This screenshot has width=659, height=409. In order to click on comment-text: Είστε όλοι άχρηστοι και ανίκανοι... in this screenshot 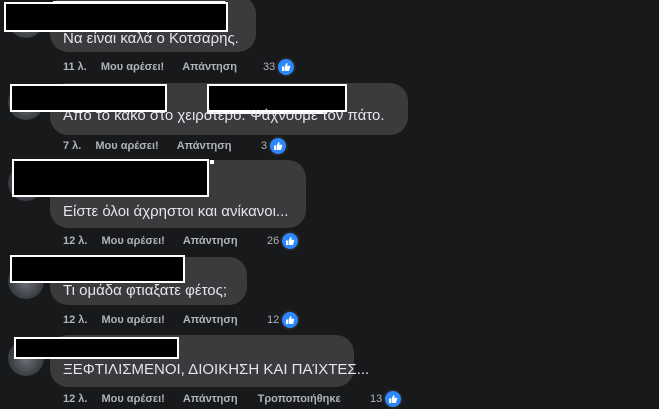, I will do `click(176, 211)`.